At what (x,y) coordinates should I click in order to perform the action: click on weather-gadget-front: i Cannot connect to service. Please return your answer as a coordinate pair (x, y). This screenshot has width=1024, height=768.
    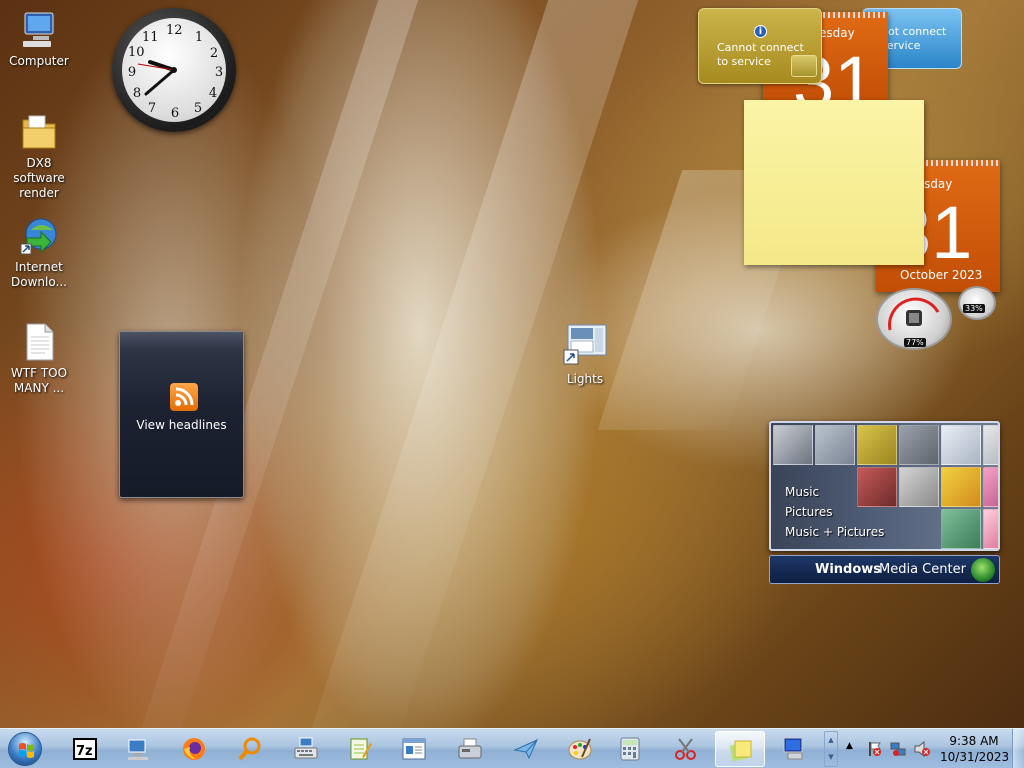
    Looking at the image, I should click on (760, 46).